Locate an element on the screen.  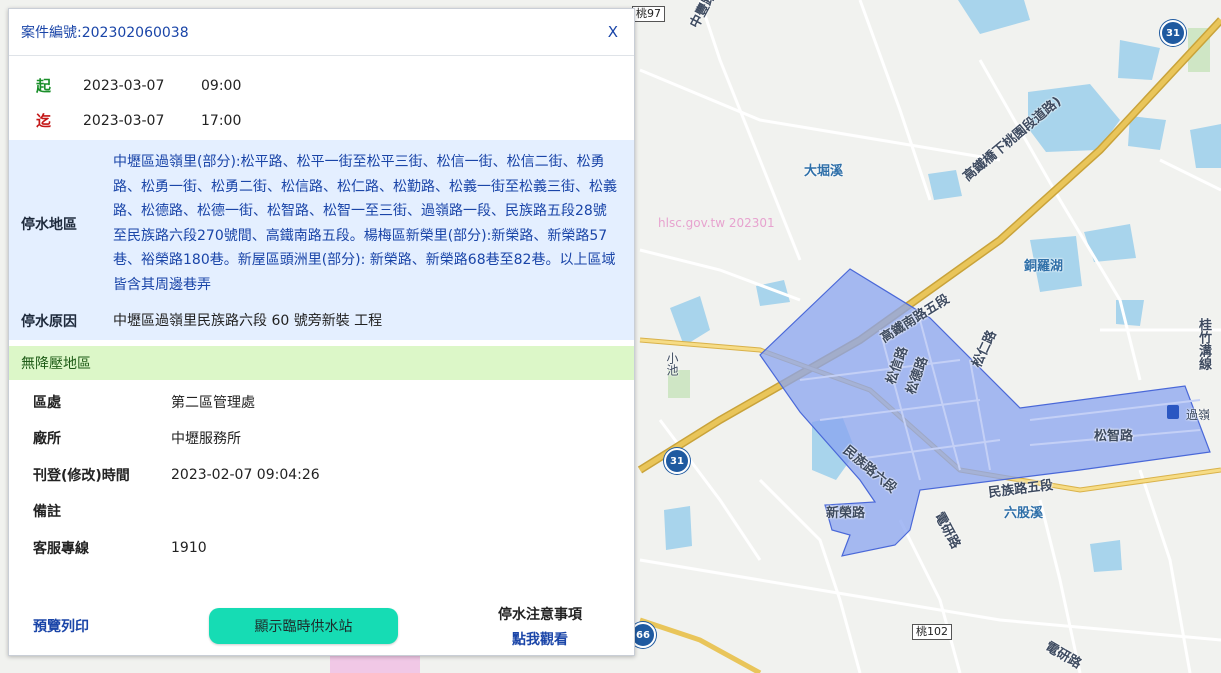
map-label-dapi: 大堀溪 is located at coordinates (824, 171).